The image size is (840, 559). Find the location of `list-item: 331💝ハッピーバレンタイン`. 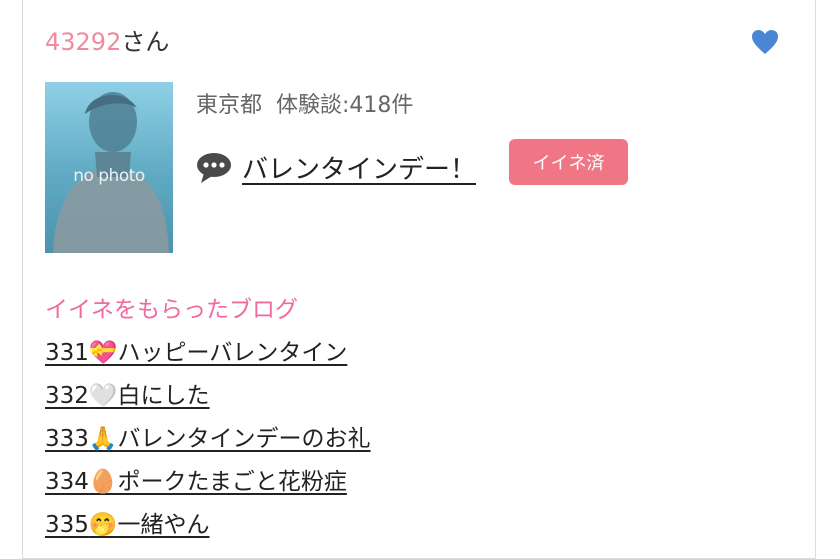

list-item: 331💝ハッピーバレンタイン is located at coordinates (208, 354).